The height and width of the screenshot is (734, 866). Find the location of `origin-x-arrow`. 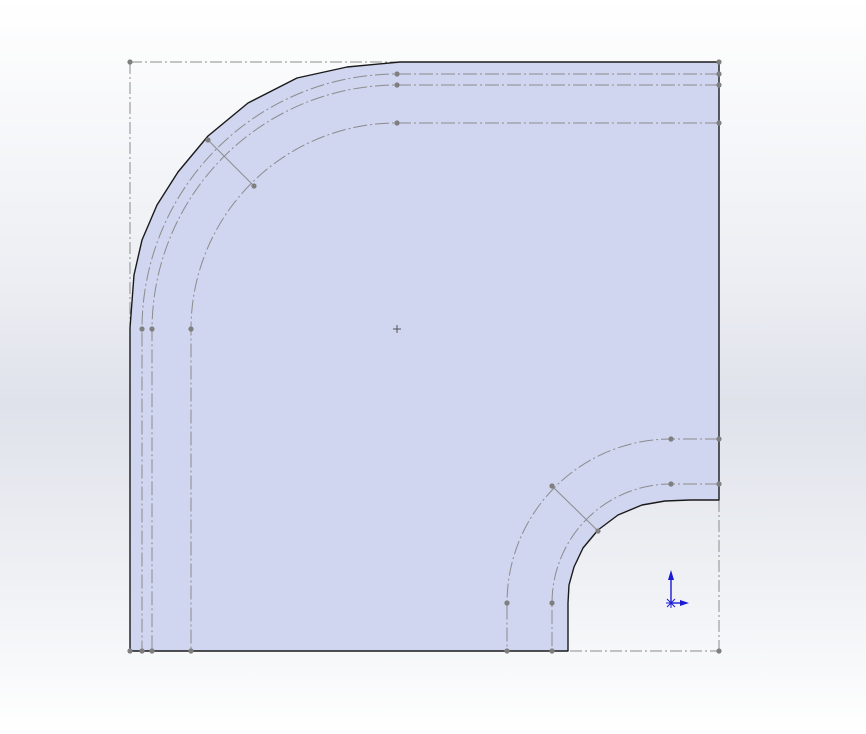

origin-x-arrow is located at coordinates (684, 603).